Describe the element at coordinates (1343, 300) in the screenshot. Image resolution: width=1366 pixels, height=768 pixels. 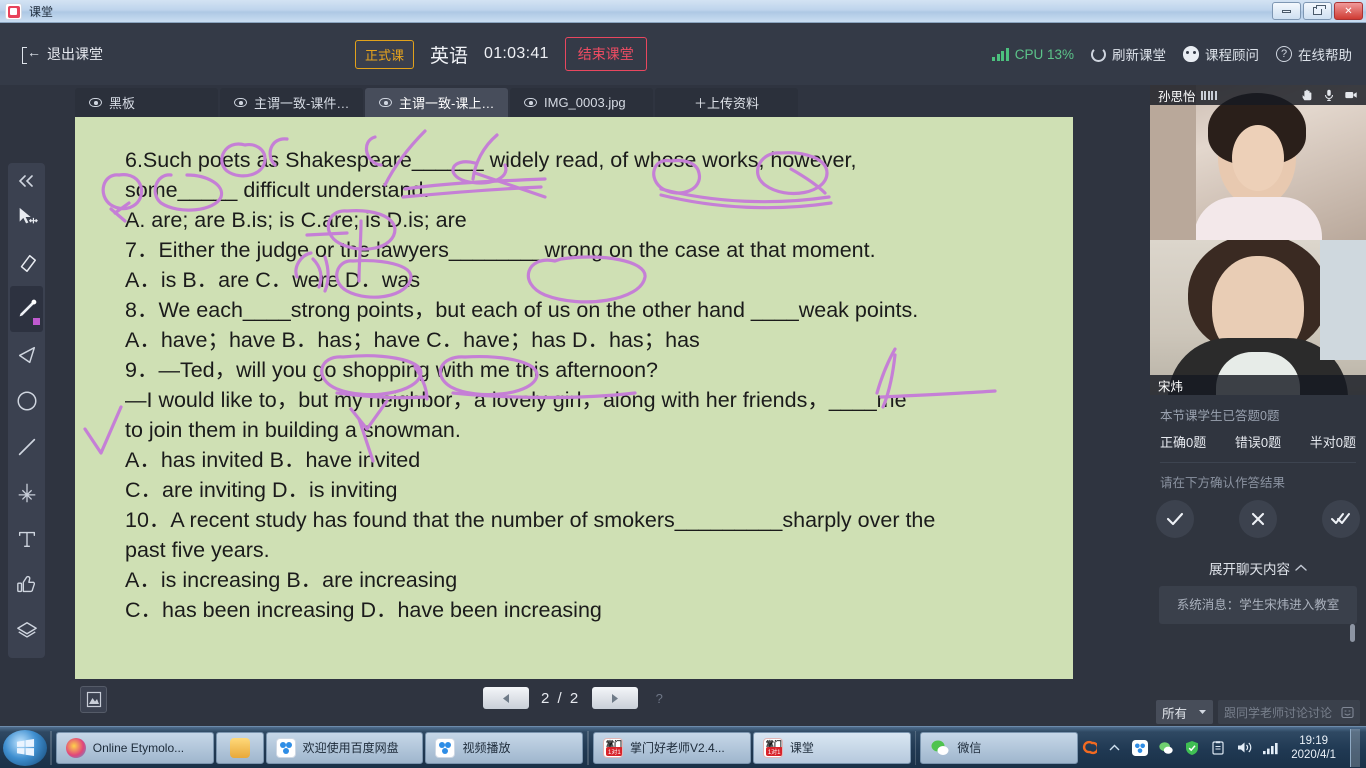
I see `student-bg-window` at that location.